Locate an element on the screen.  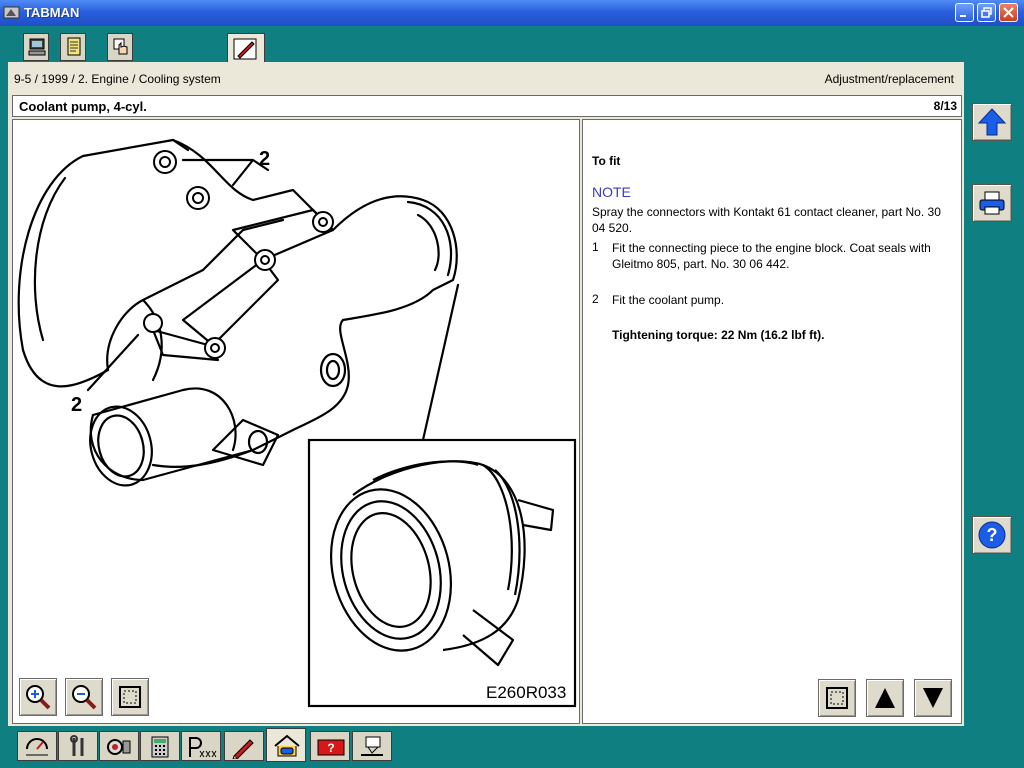
part-number-icon is located at coordinates (203, 747).